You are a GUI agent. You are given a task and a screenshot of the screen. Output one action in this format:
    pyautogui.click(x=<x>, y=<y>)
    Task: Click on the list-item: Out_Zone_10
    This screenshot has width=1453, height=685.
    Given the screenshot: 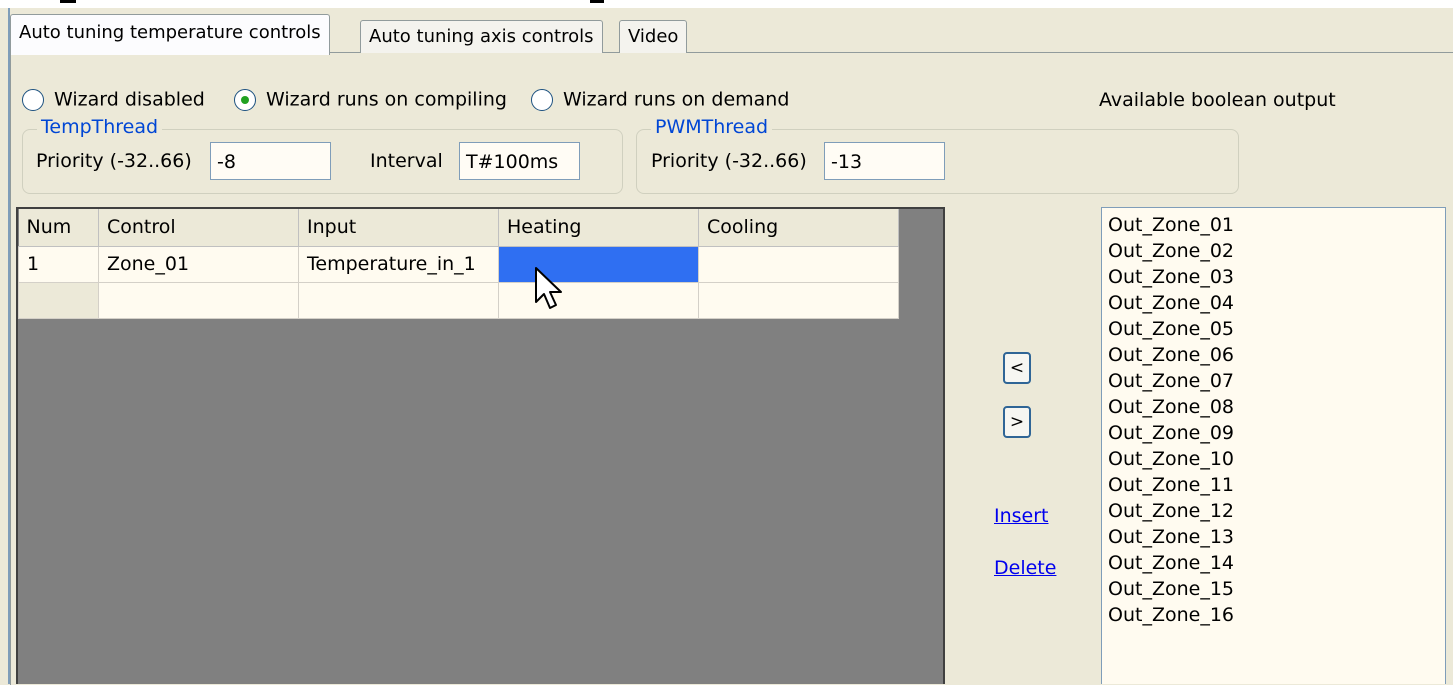 What is the action you would take?
    pyautogui.click(x=1276, y=459)
    